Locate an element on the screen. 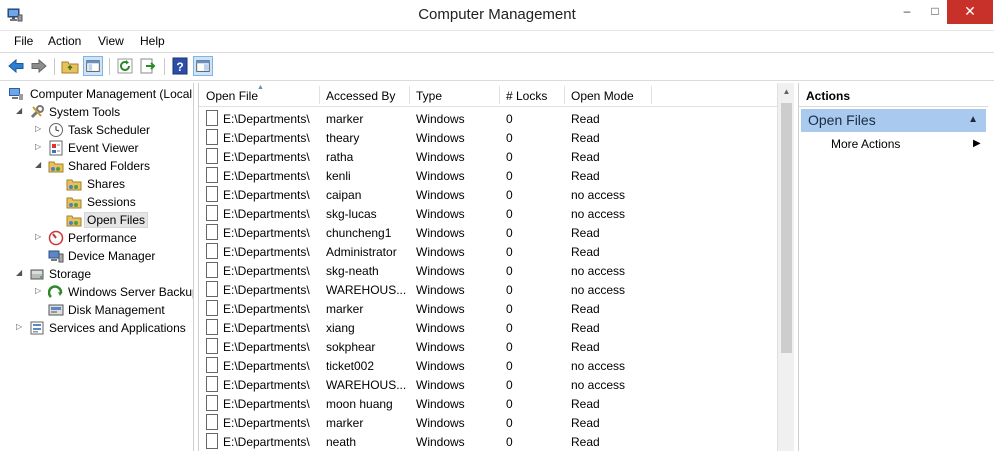  menu-action: Action is located at coordinates (64, 41).